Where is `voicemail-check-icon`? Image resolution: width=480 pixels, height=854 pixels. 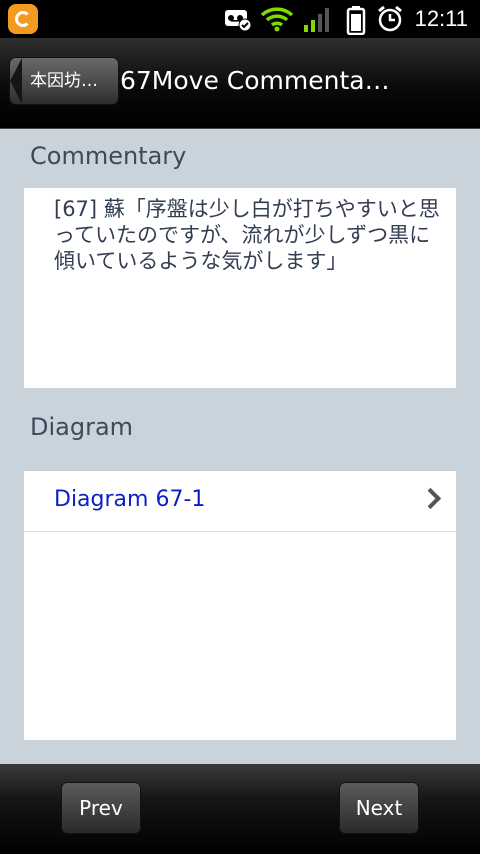
voicemail-check-icon is located at coordinates (238, 21).